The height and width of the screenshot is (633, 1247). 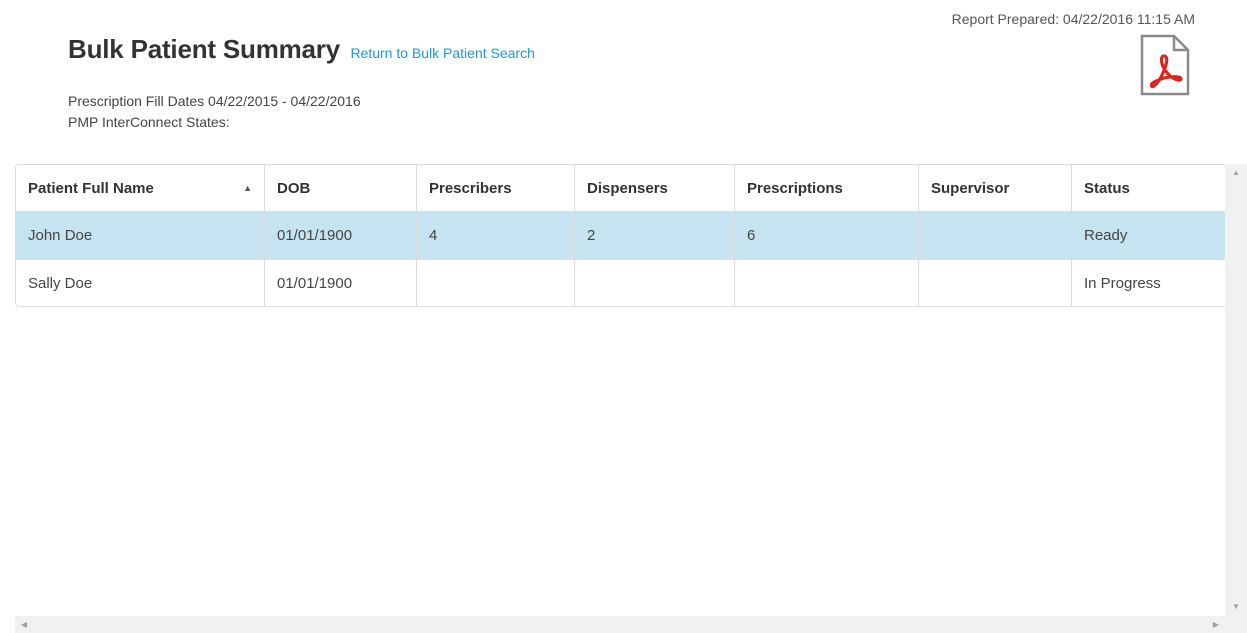 I want to click on report-prepared-timestamp: Report Prepared: 04/22/2016 11:15 AM, so click(x=1073, y=19).